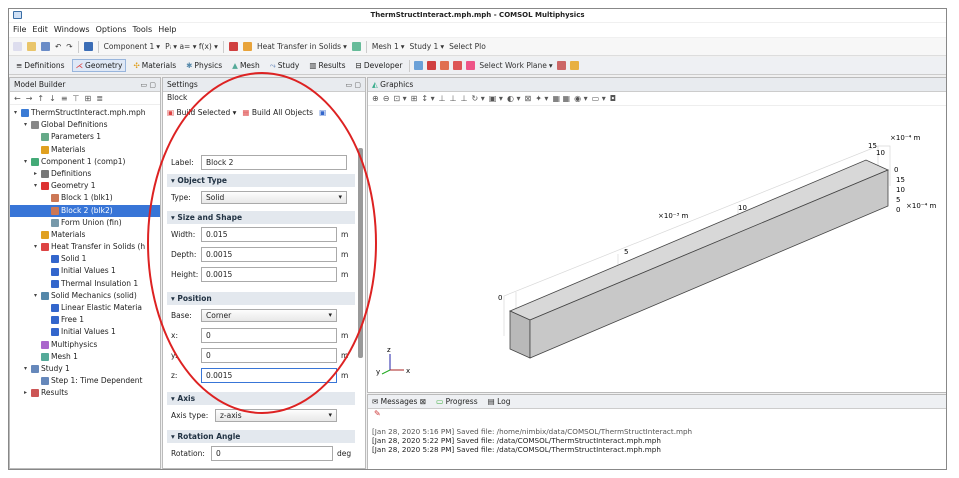 The width and height of the screenshot is (959, 478). I want to click on transform-icon, so click(471, 65).